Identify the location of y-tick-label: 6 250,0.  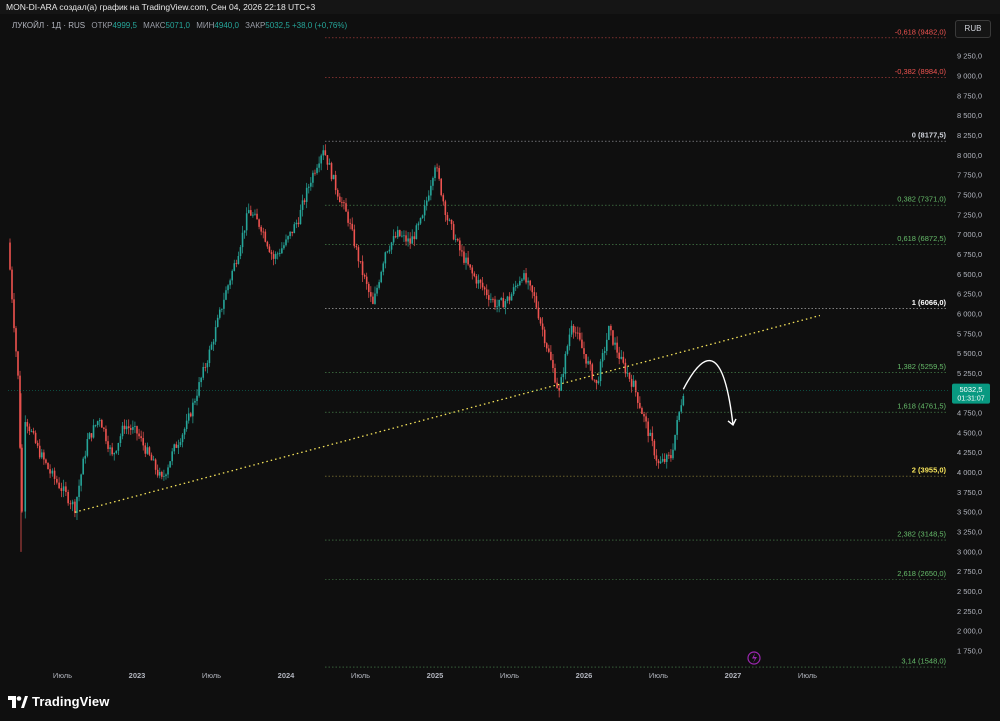
(969, 294).